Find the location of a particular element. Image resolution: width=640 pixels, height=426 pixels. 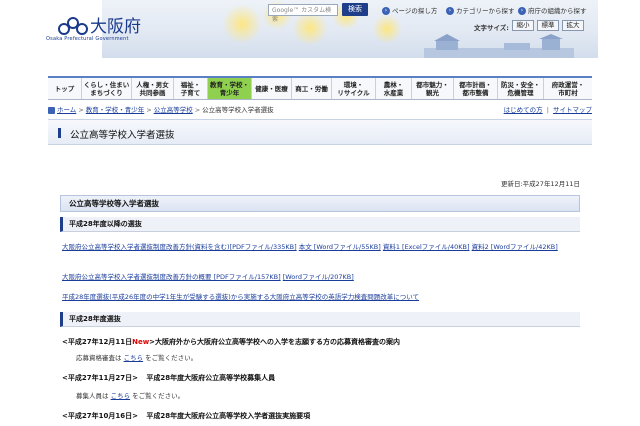

castle-illustration is located at coordinates (499, 46).